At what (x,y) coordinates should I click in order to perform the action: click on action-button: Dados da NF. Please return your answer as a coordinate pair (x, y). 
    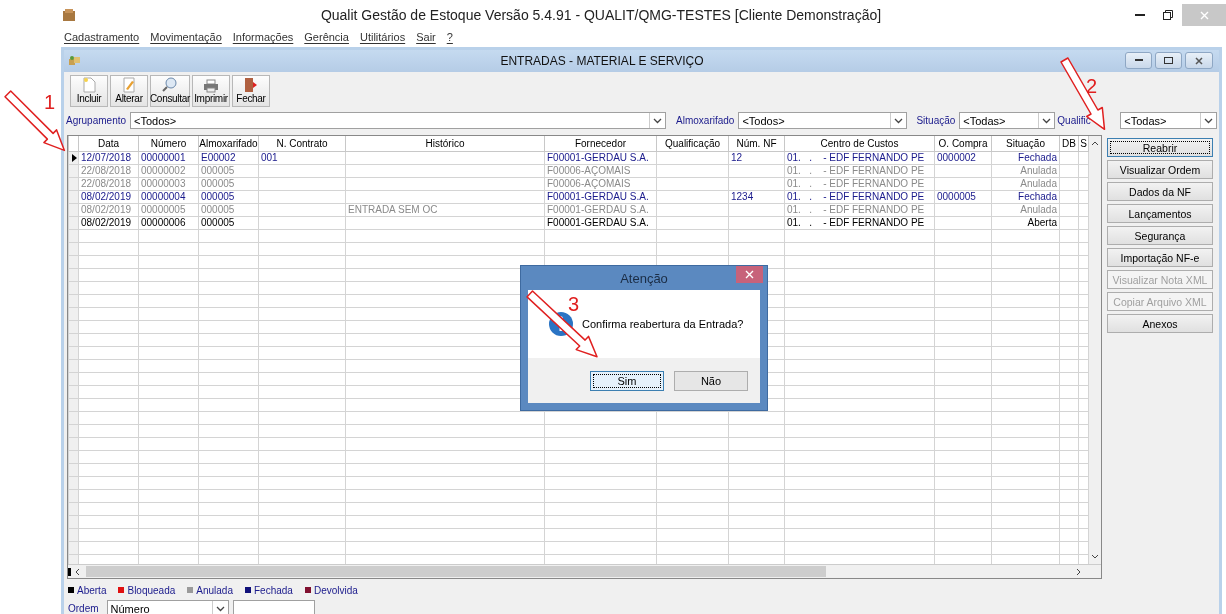
    Looking at the image, I should click on (1160, 192).